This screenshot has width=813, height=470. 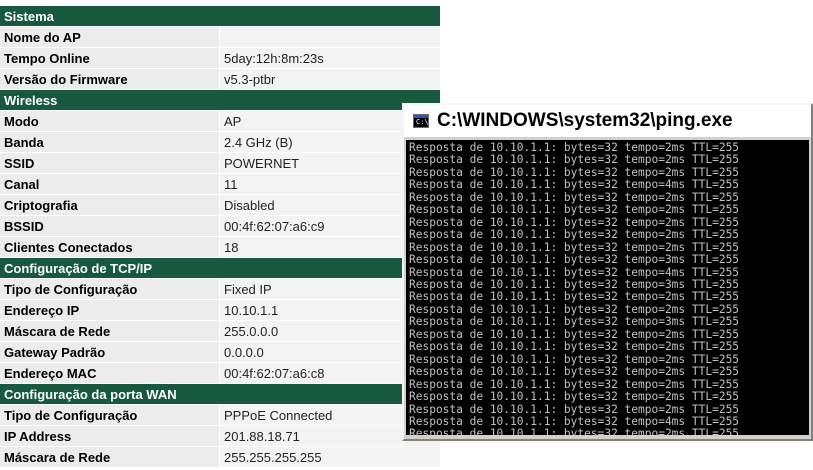 I want to click on field-label: BSSID, so click(x=110, y=226).